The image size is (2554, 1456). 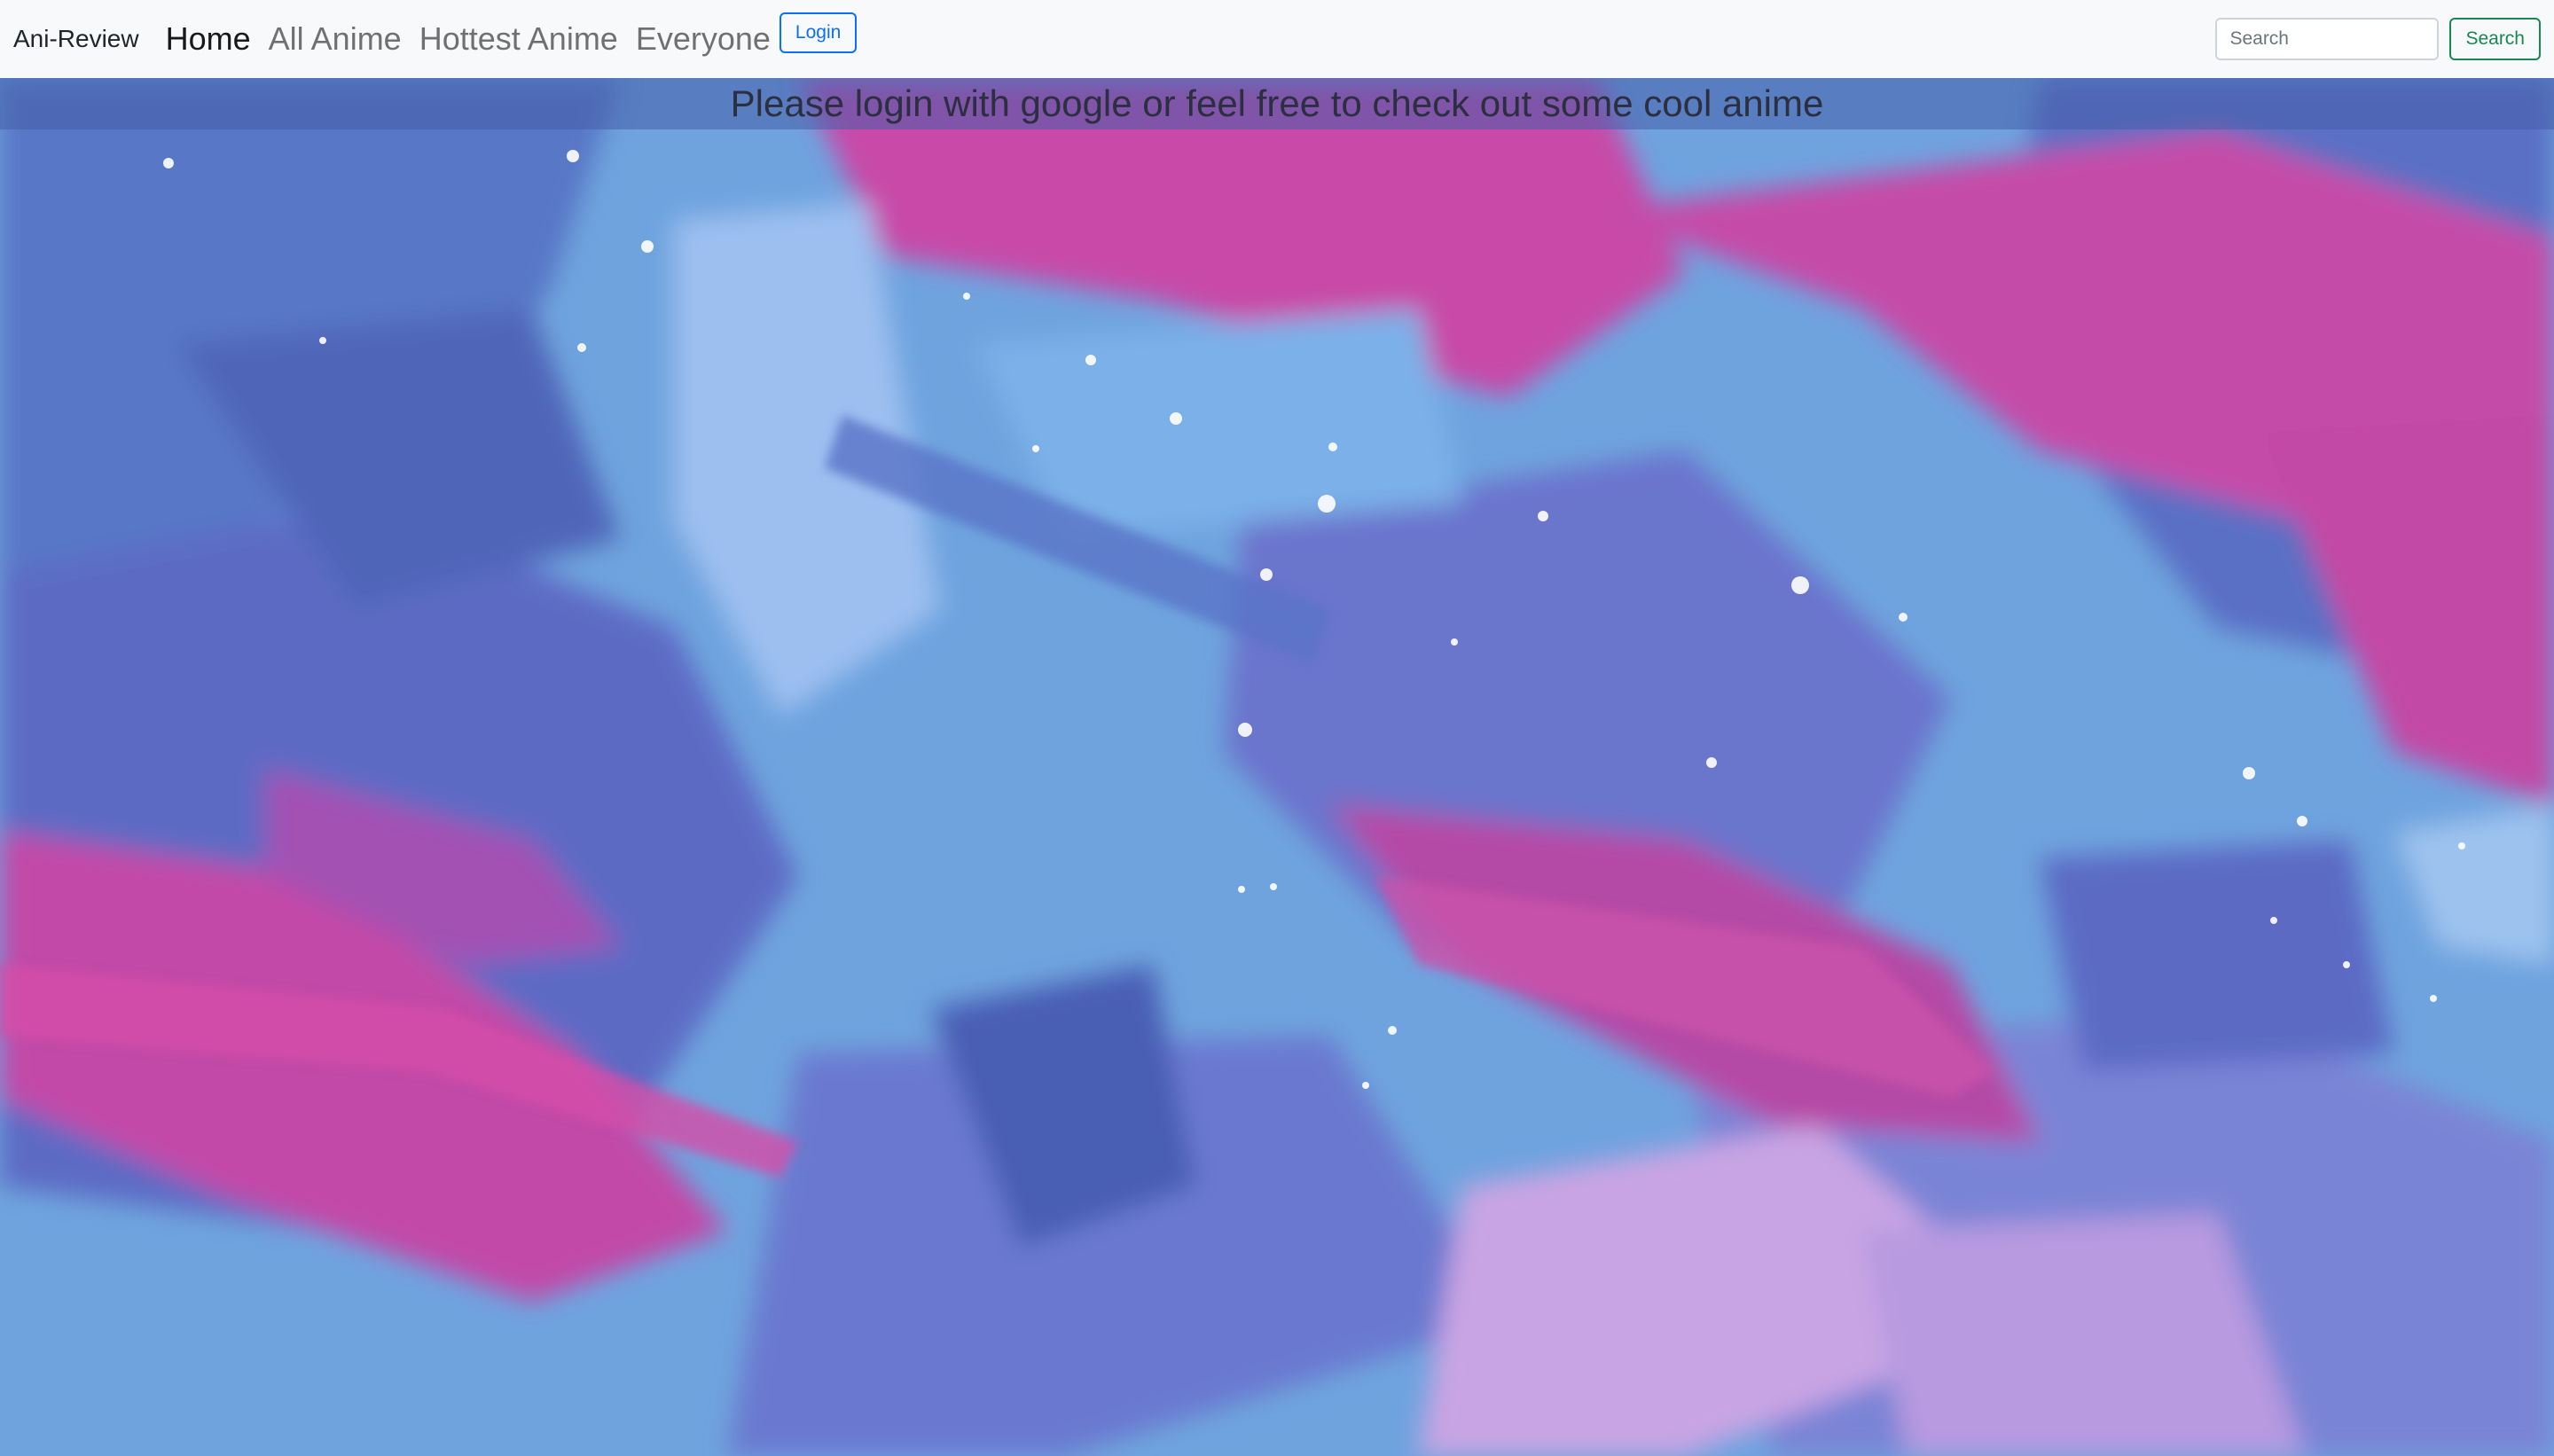 I want to click on search-form: Search, so click(x=2378, y=39).